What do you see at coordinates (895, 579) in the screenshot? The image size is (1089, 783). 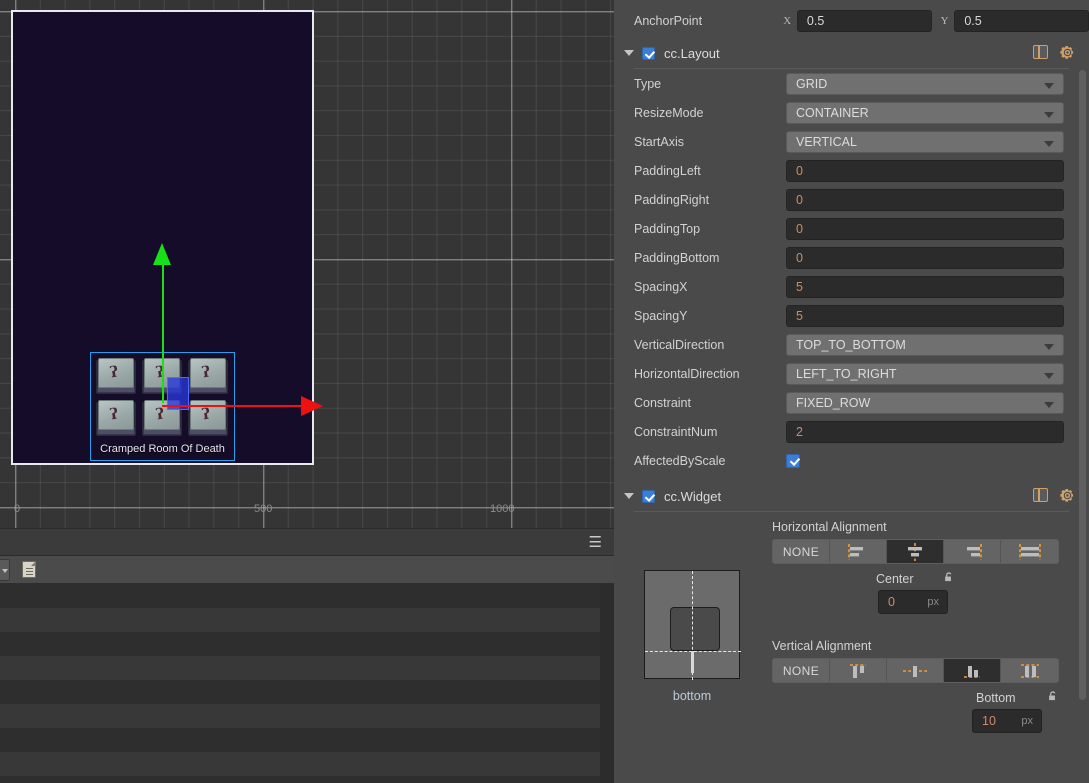 I see `horizontal-field-label: Center` at bounding box center [895, 579].